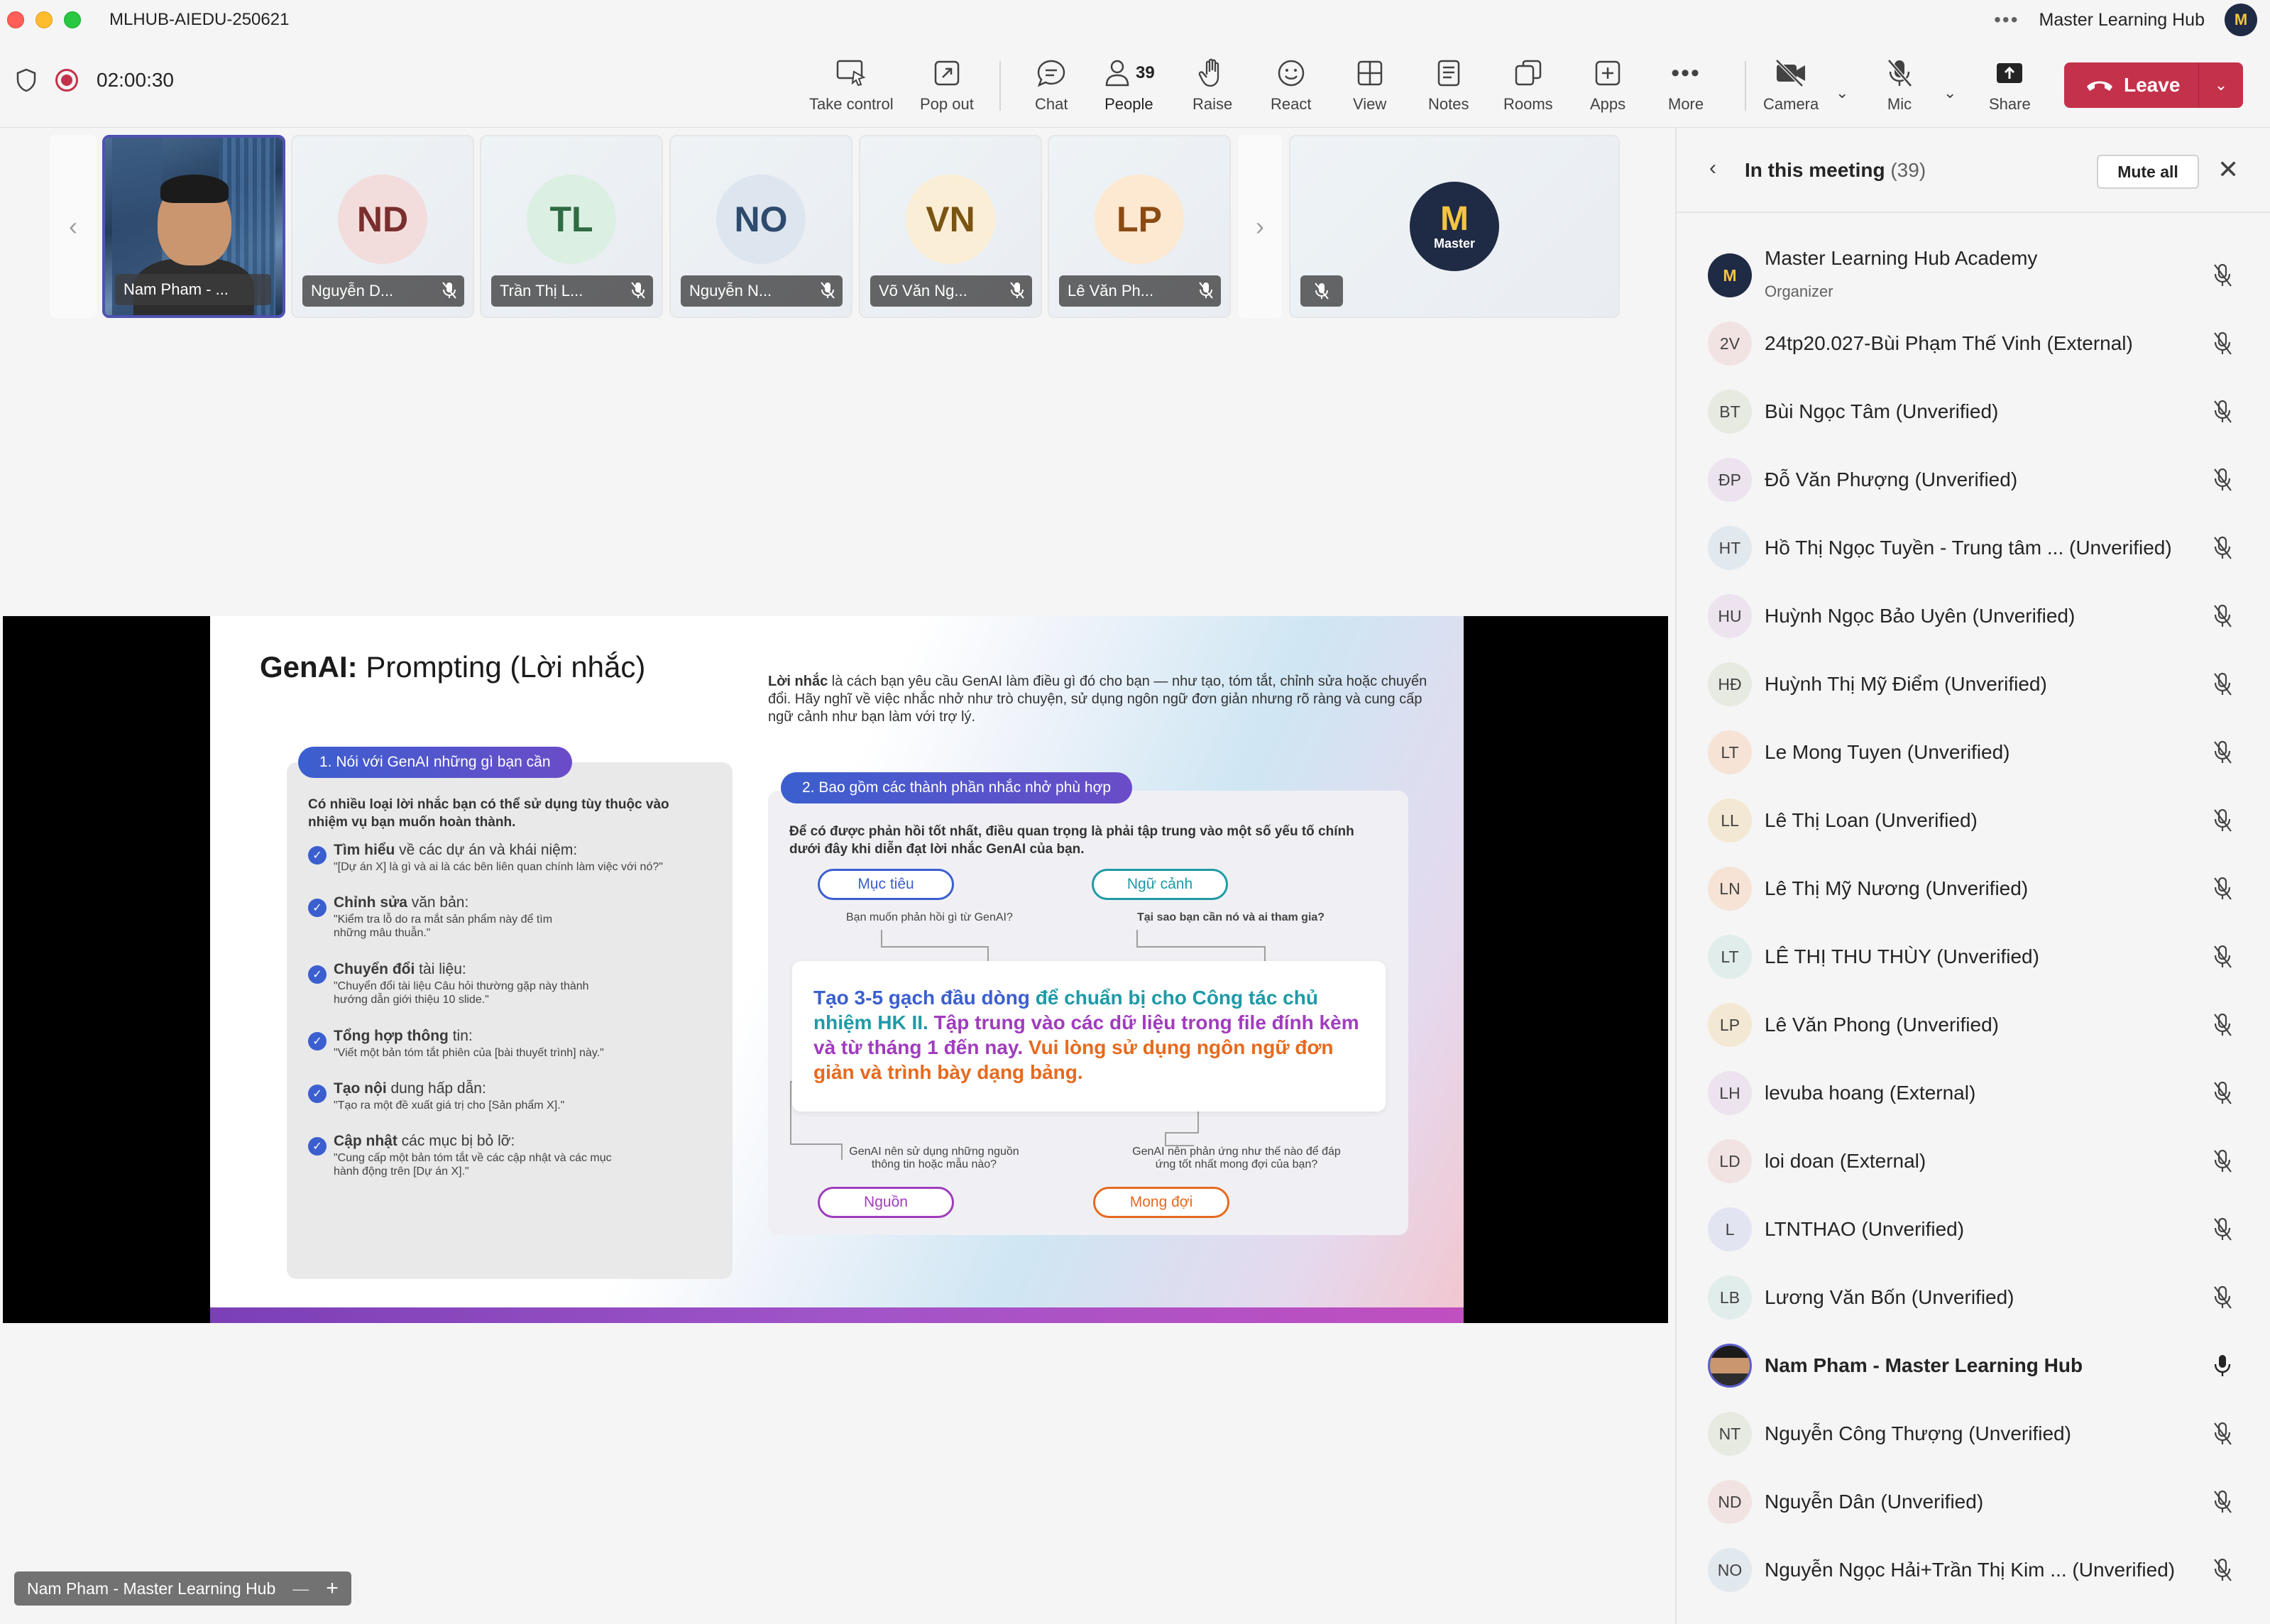 This screenshot has width=2270, height=1624. What do you see at coordinates (1973, 1366) in the screenshot?
I see `participant-row: Nam Pham - Master Learning Hub` at bounding box center [1973, 1366].